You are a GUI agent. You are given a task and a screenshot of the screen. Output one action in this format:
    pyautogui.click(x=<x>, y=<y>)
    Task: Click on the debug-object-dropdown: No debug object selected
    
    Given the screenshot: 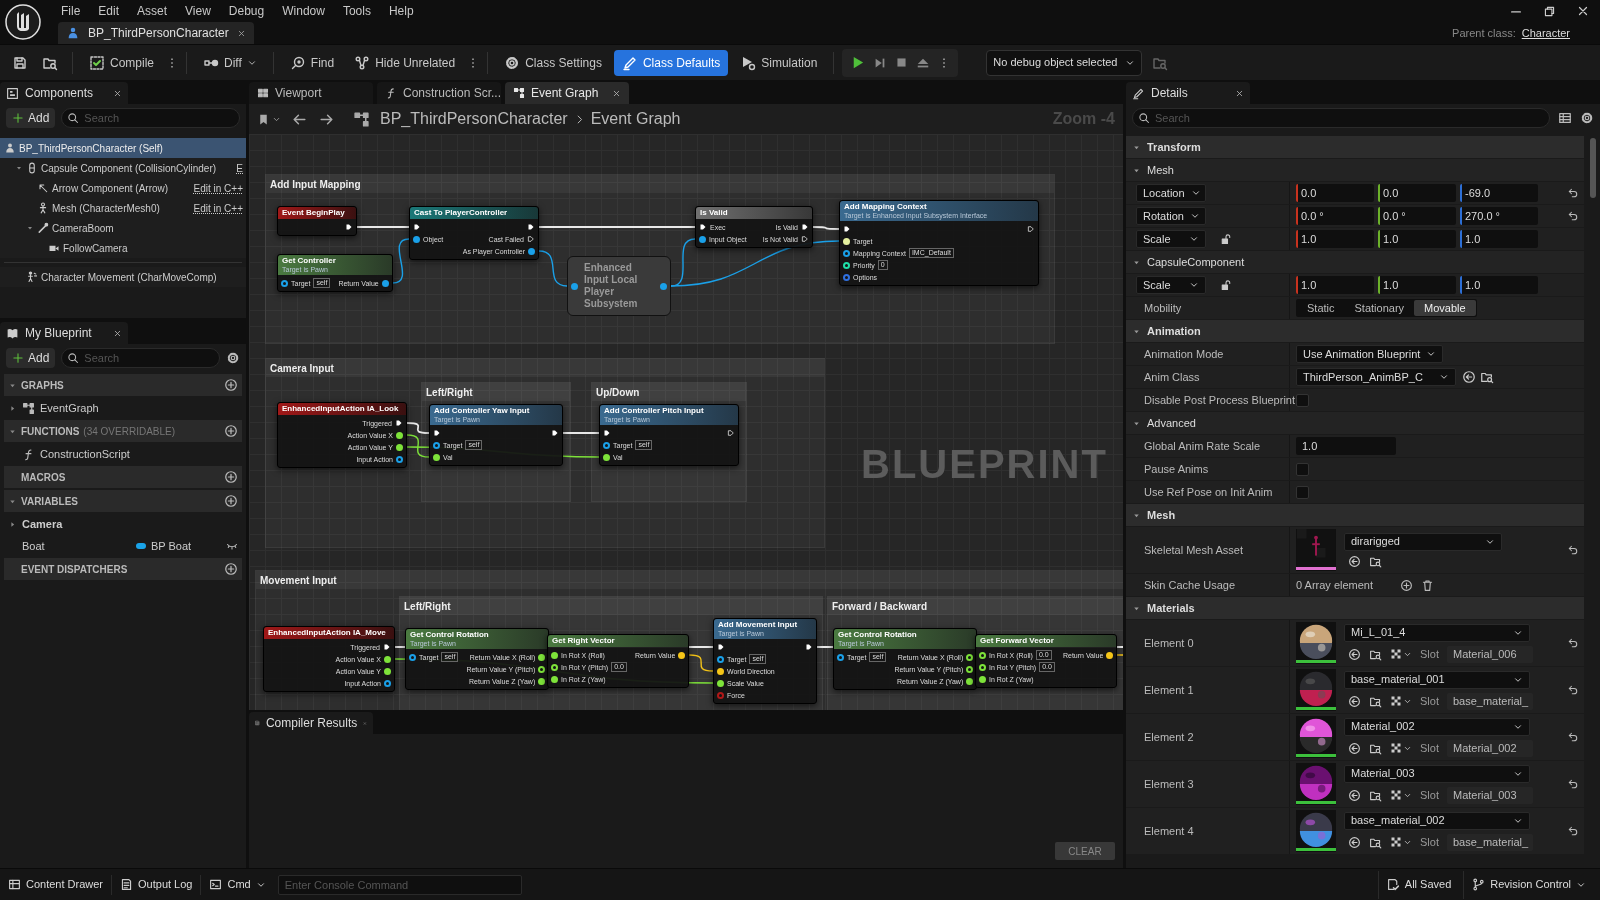 What is the action you would take?
    pyautogui.click(x=1064, y=62)
    